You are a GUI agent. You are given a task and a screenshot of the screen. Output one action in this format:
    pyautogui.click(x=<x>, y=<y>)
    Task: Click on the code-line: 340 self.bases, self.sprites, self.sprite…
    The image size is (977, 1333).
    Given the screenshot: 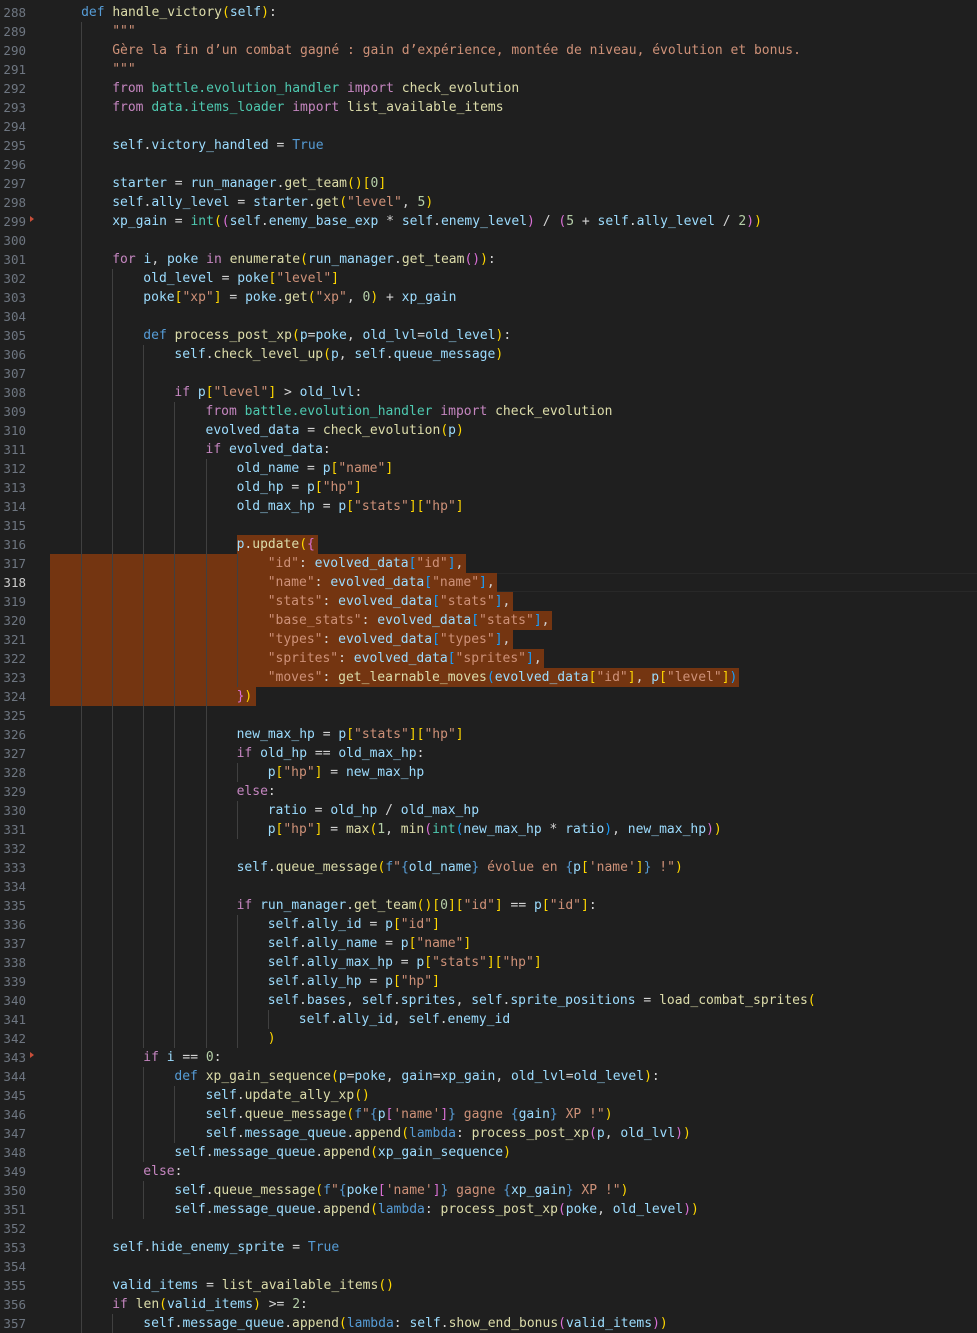 What is the action you would take?
    pyautogui.click(x=488, y=1000)
    